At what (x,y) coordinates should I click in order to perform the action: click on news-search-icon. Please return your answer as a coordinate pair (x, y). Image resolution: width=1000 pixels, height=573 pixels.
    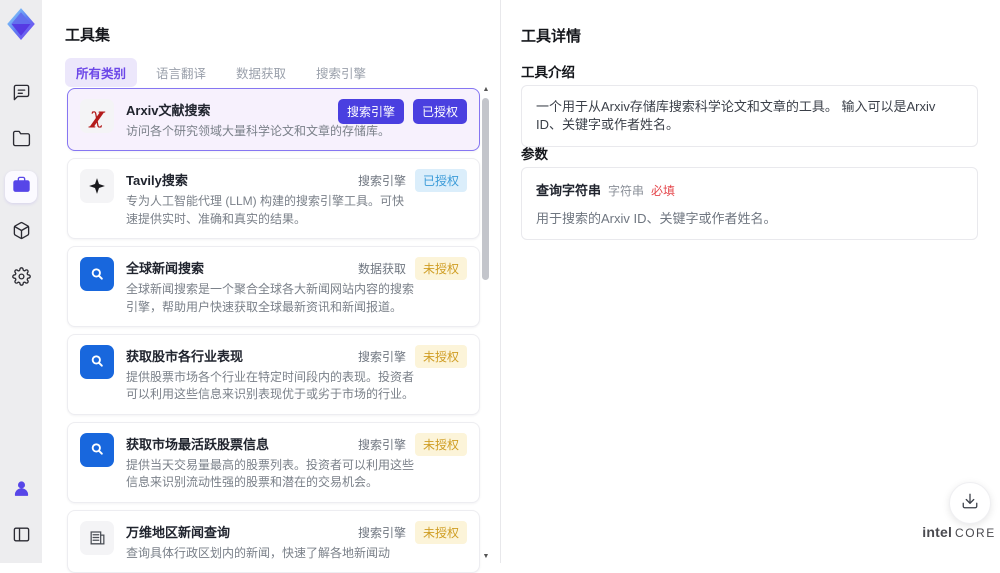
    Looking at the image, I should click on (97, 274).